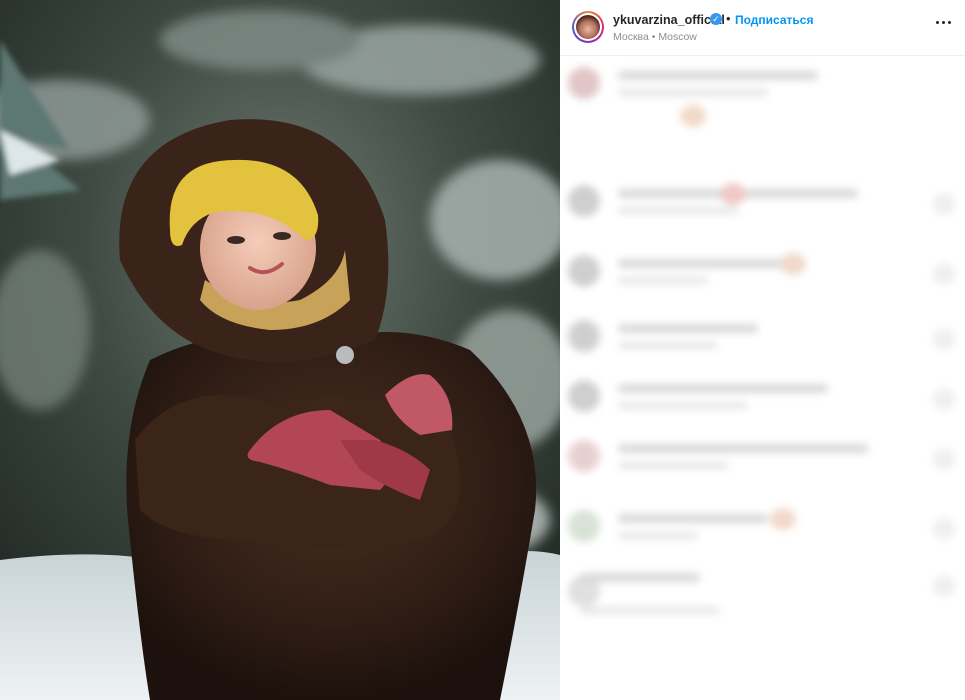 This screenshot has height=700, width=965. What do you see at coordinates (774, 20) in the screenshot?
I see `follow-button: Подписаться` at bounding box center [774, 20].